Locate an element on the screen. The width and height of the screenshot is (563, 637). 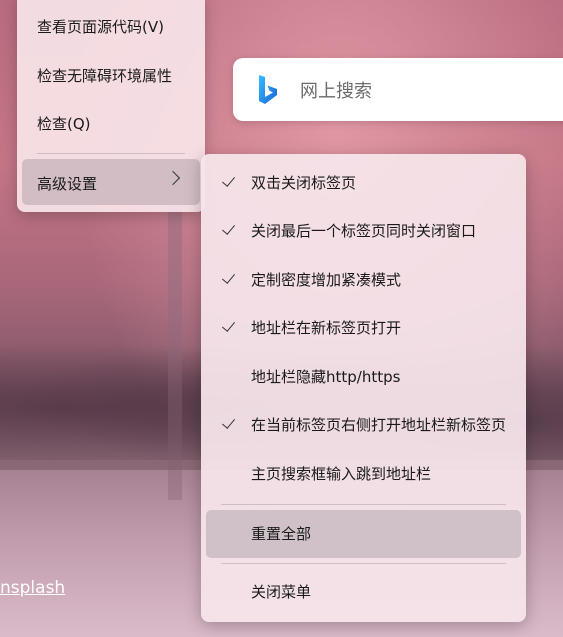
inspect-item: 检查(Q) is located at coordinates (64, 123).